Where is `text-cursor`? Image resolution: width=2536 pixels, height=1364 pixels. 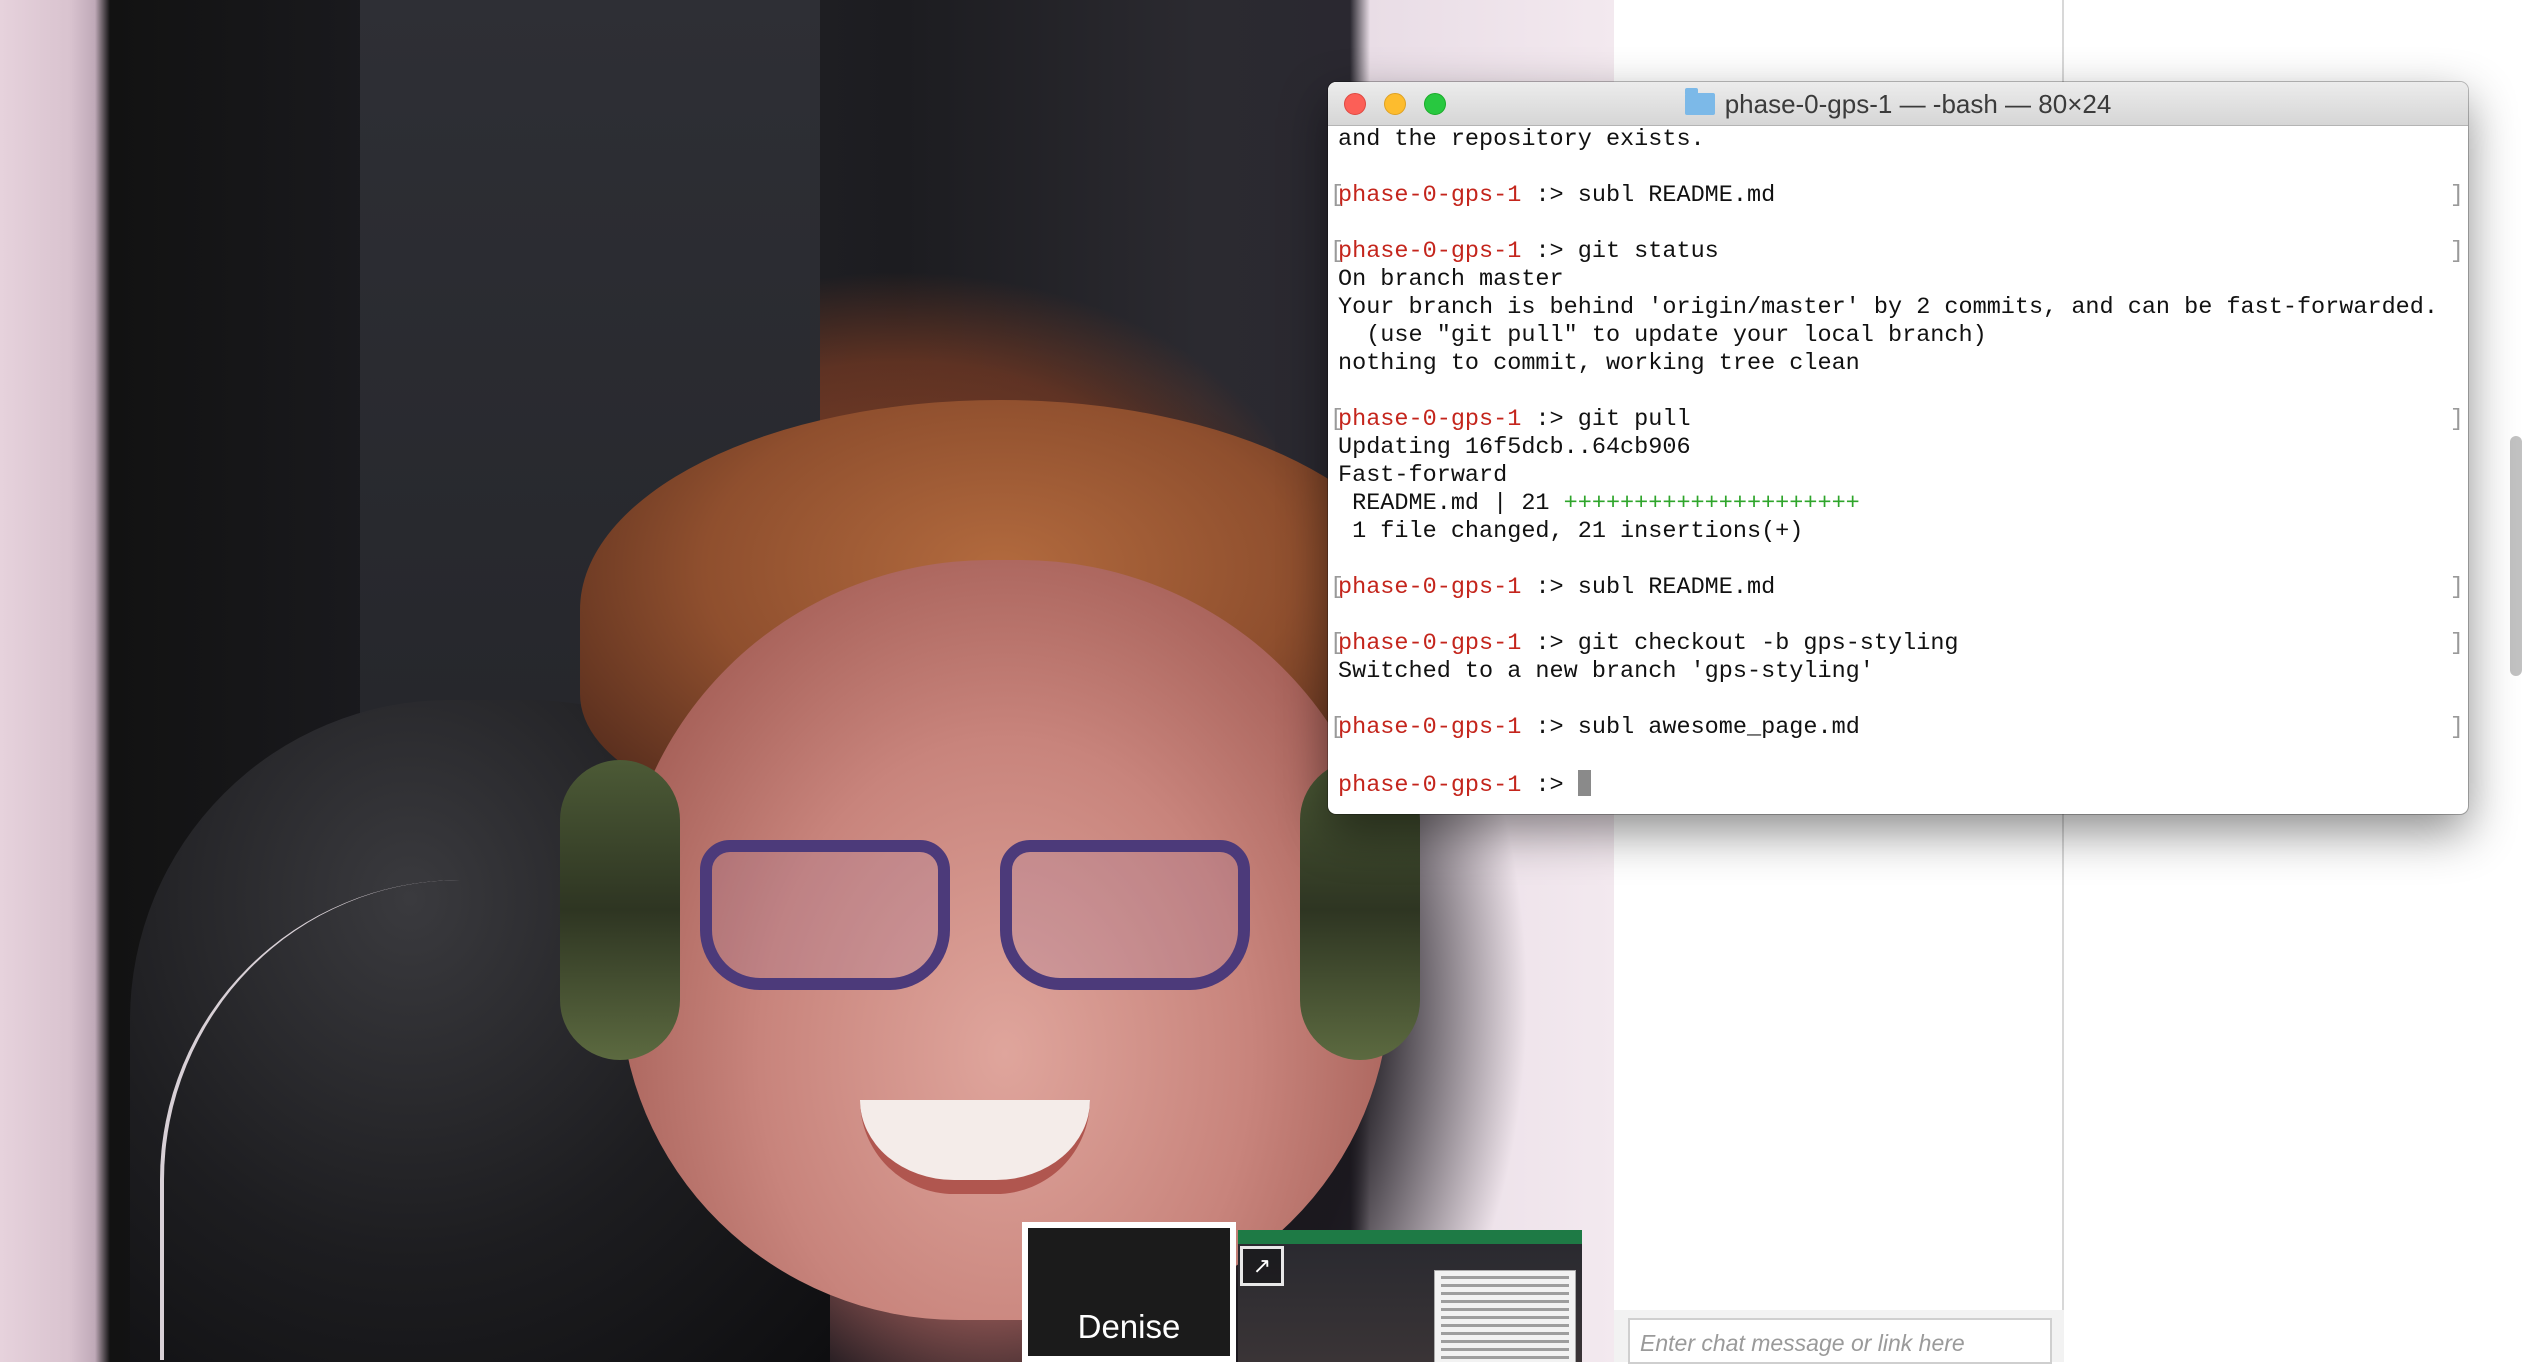
text-cursor is located at coordinates (1584, 783).